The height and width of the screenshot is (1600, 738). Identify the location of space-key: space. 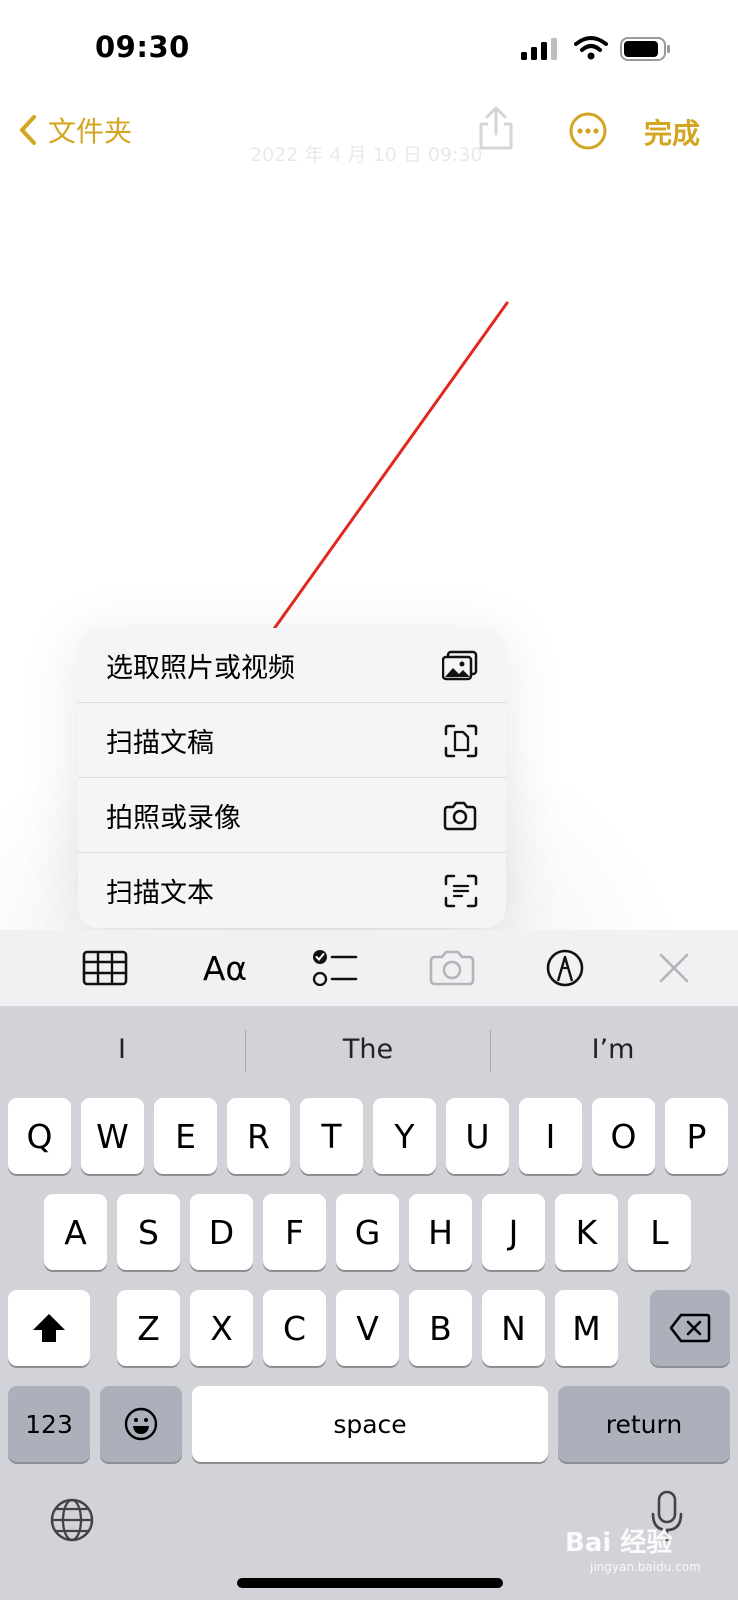
(370, 1424).